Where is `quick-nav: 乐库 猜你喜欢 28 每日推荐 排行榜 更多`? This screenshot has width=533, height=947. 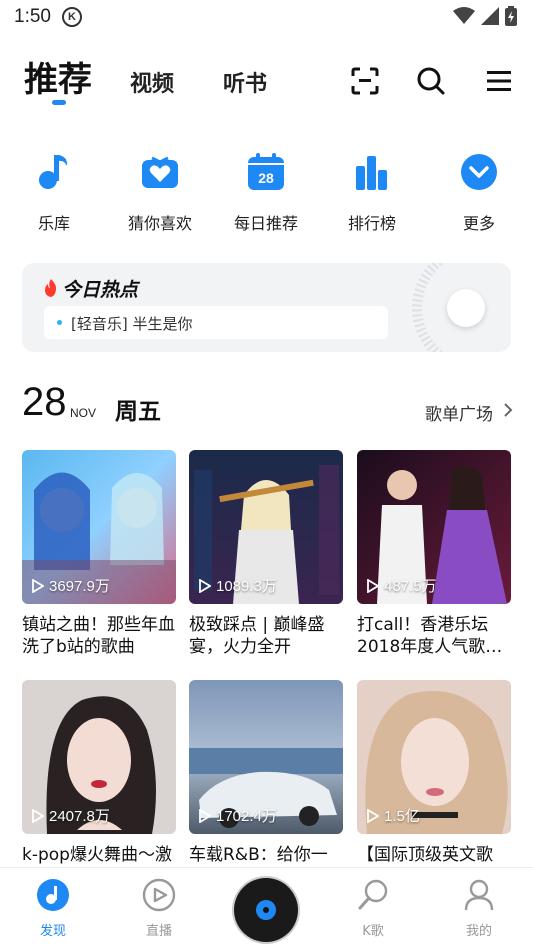
quick-nav: 乐库 猜你喜欢 28 每日推荐 排行榜 更多 is located at coordinates (266, 197).